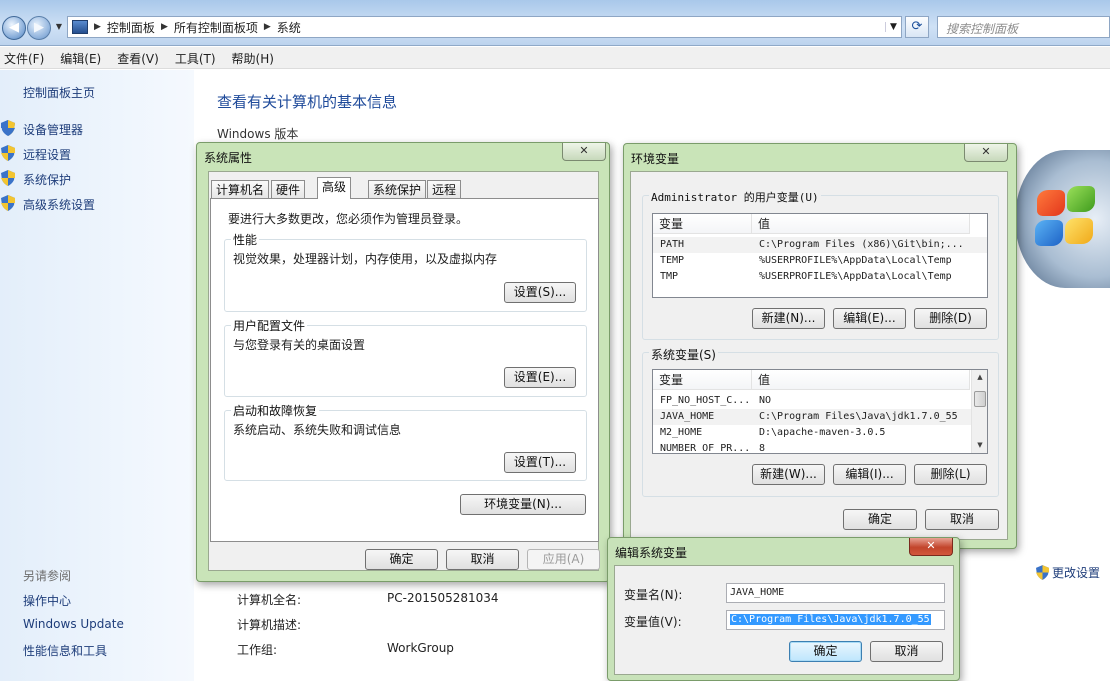 This screenshot has width=1110, height=681. Describe the element at coordinates (47, 576) in the screenshot. I see `see-also-heading: 另请参阅` at that location.